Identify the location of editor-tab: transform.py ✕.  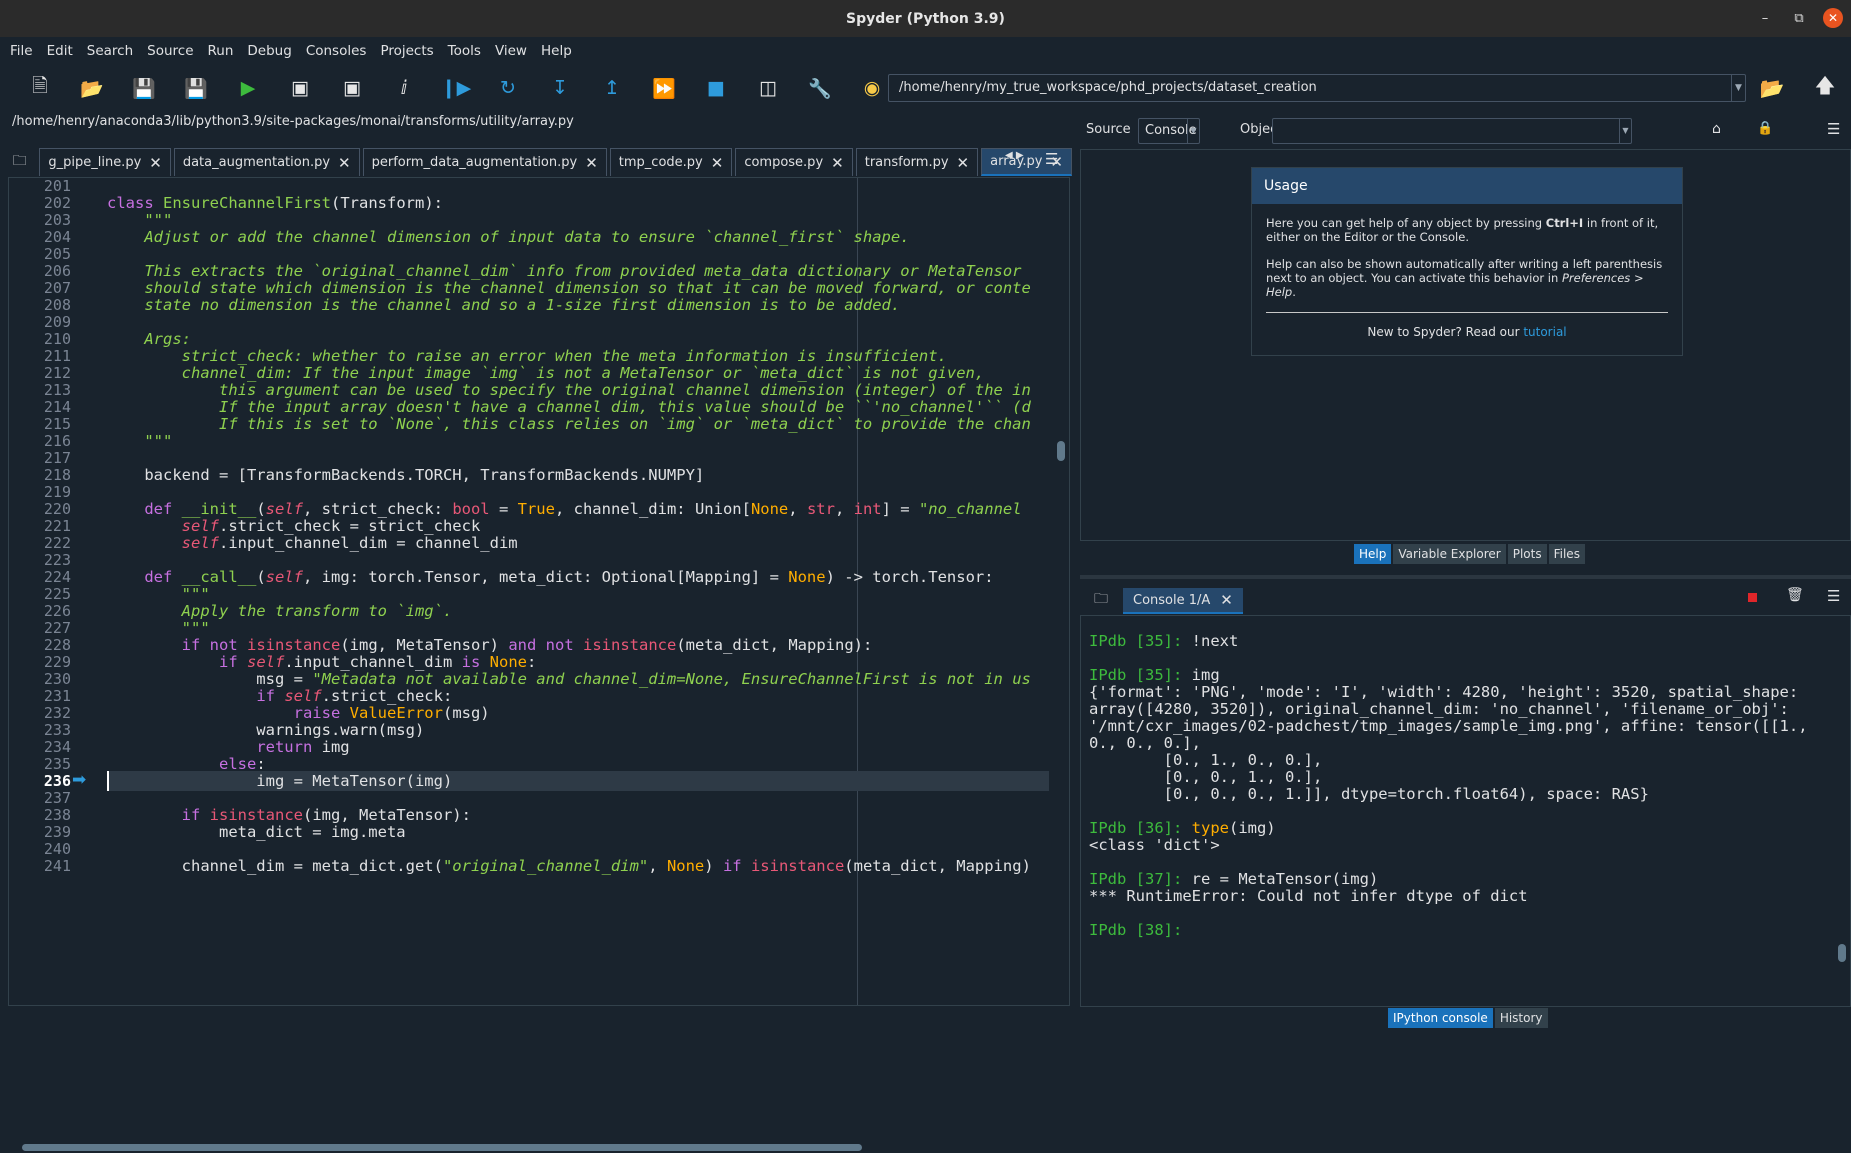
(917, 162).